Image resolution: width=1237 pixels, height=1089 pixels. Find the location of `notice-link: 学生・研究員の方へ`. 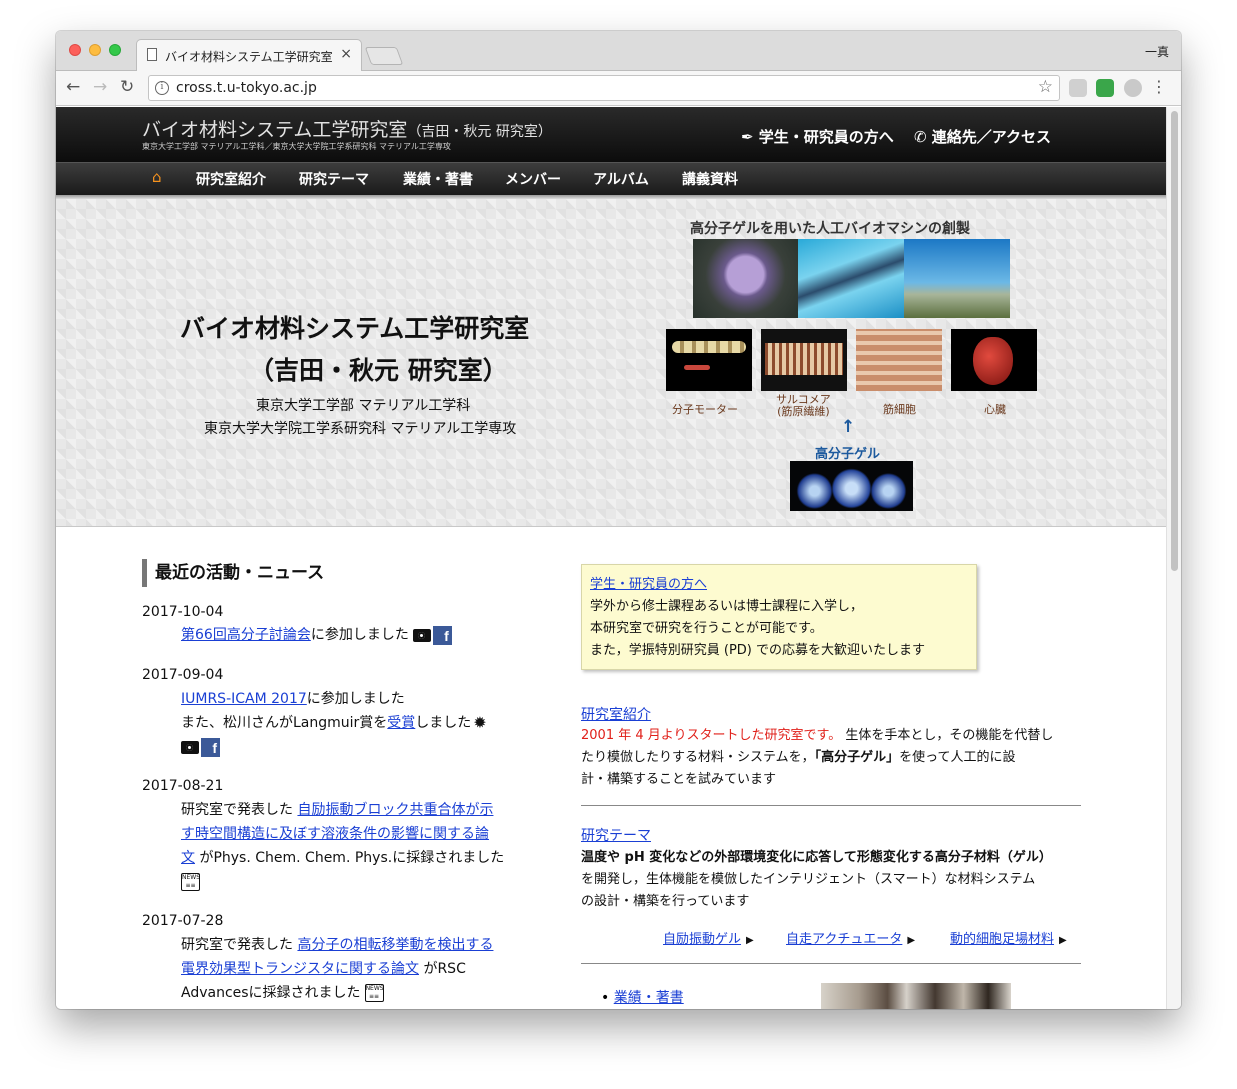

notice-link: 学生・研究員の方へ is located at coordinates (648, 584).